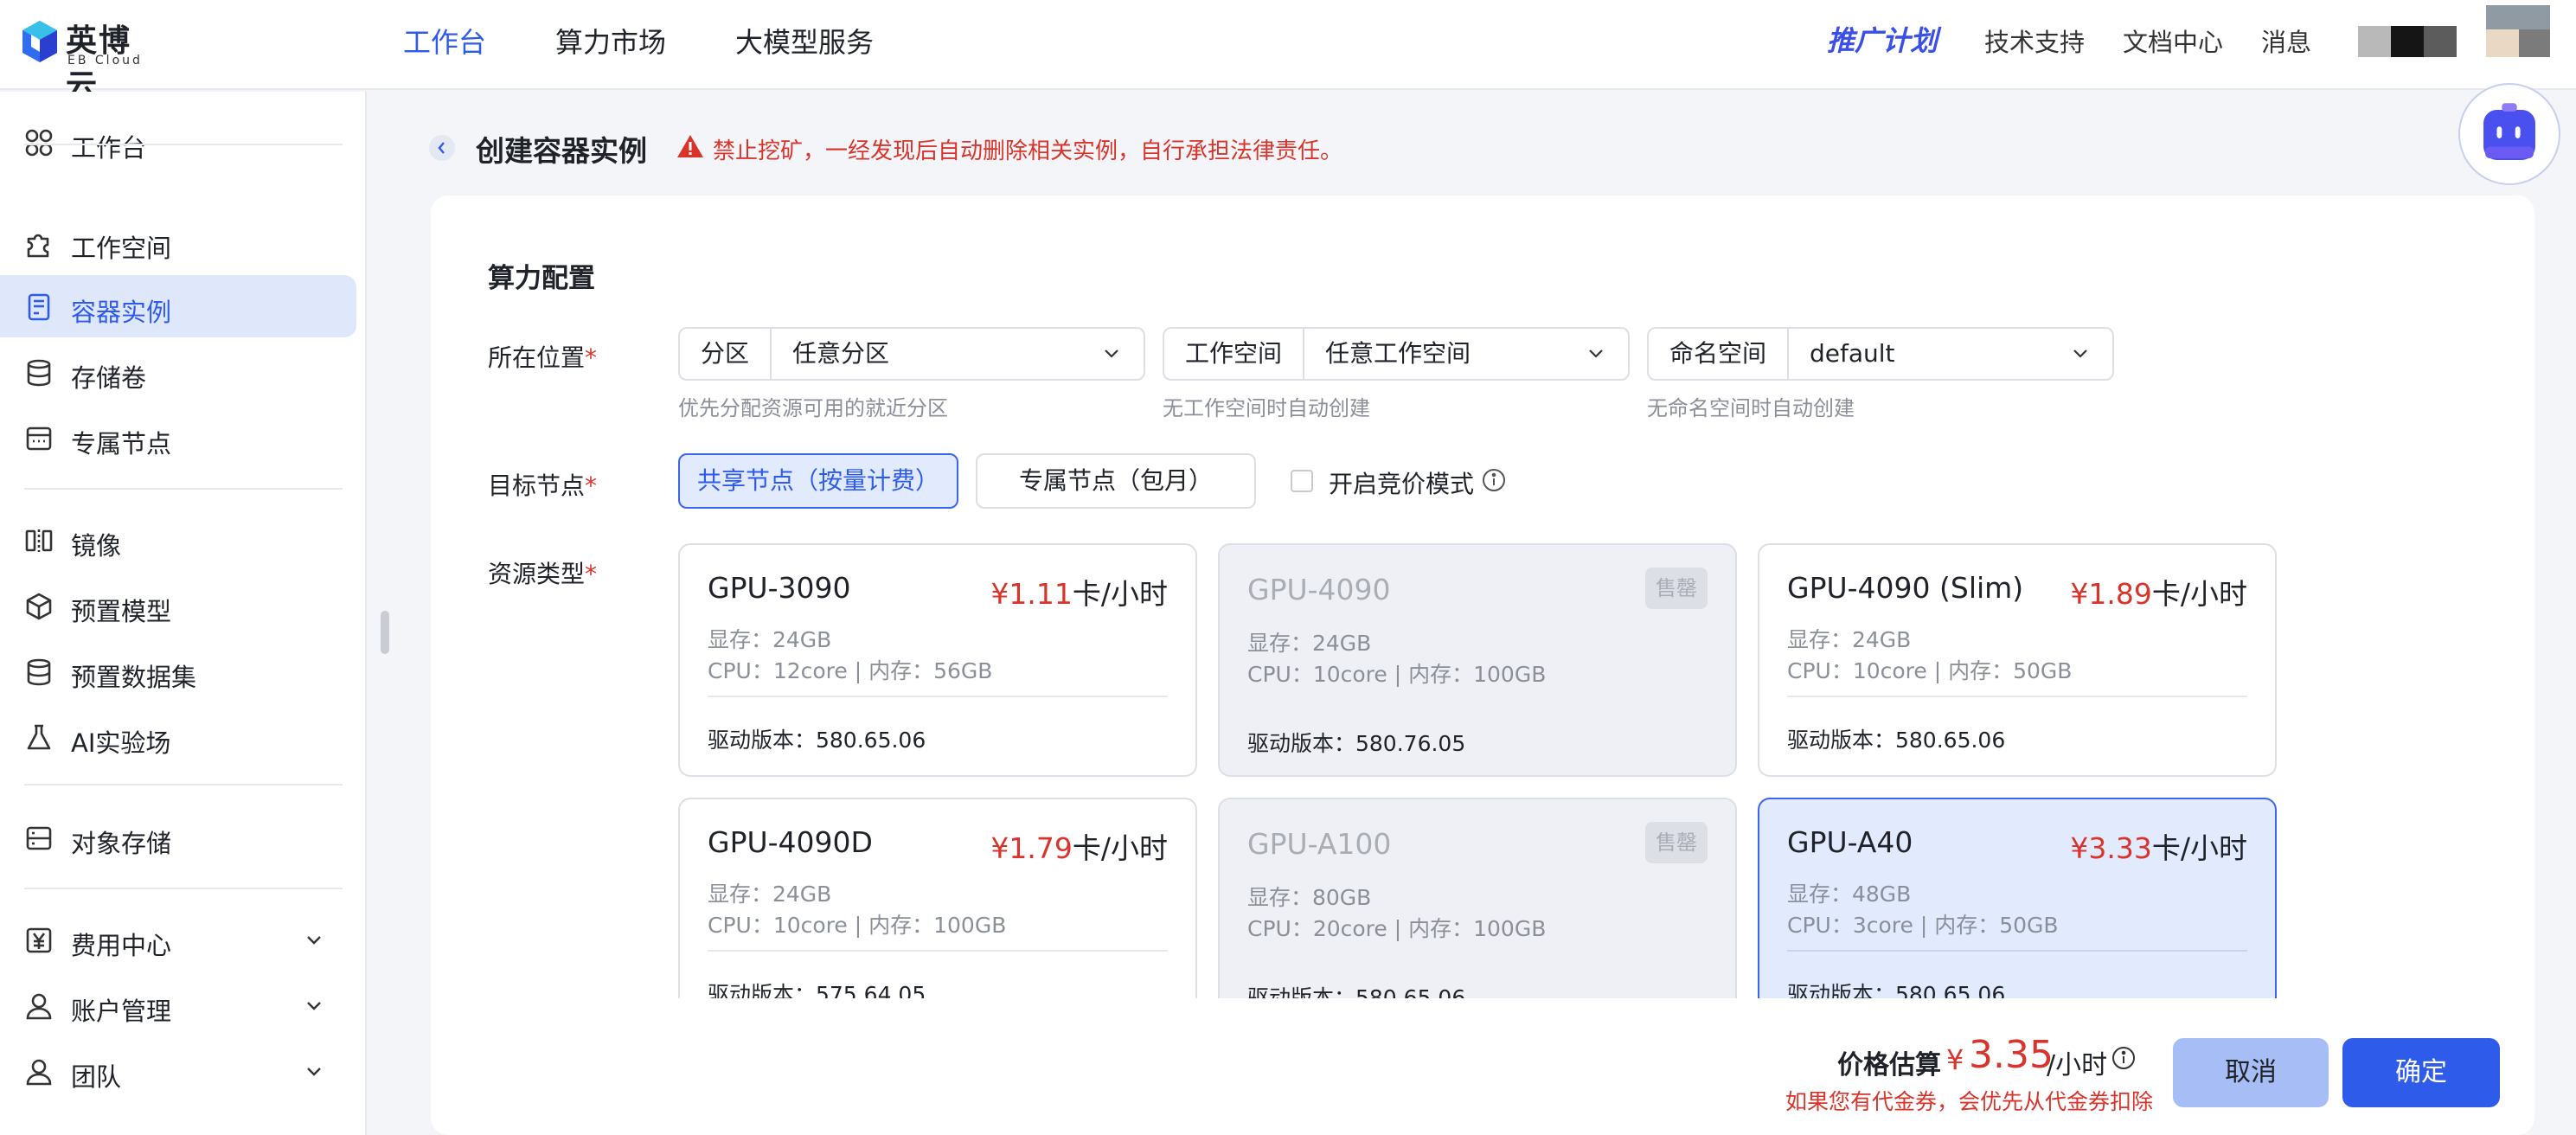 The width and height of the screenshot is (2576, 1135). What do you see at coordinates (818, 481) in the screenshot?
I see `shared-node-option: 共享节点（按量计费）` at bounding box center [818, 481].